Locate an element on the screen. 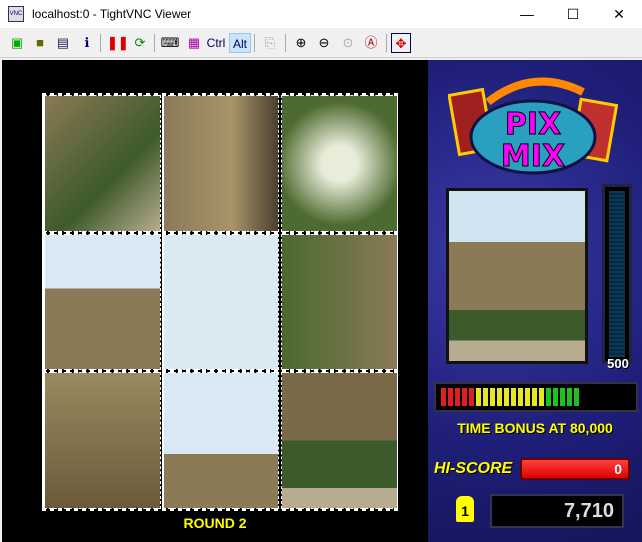 Image resolution: width=642 pixels, height=542 pixels. time-bonus-text: TIME BONUS AT 80,000 is located at coordinates (535, 428).